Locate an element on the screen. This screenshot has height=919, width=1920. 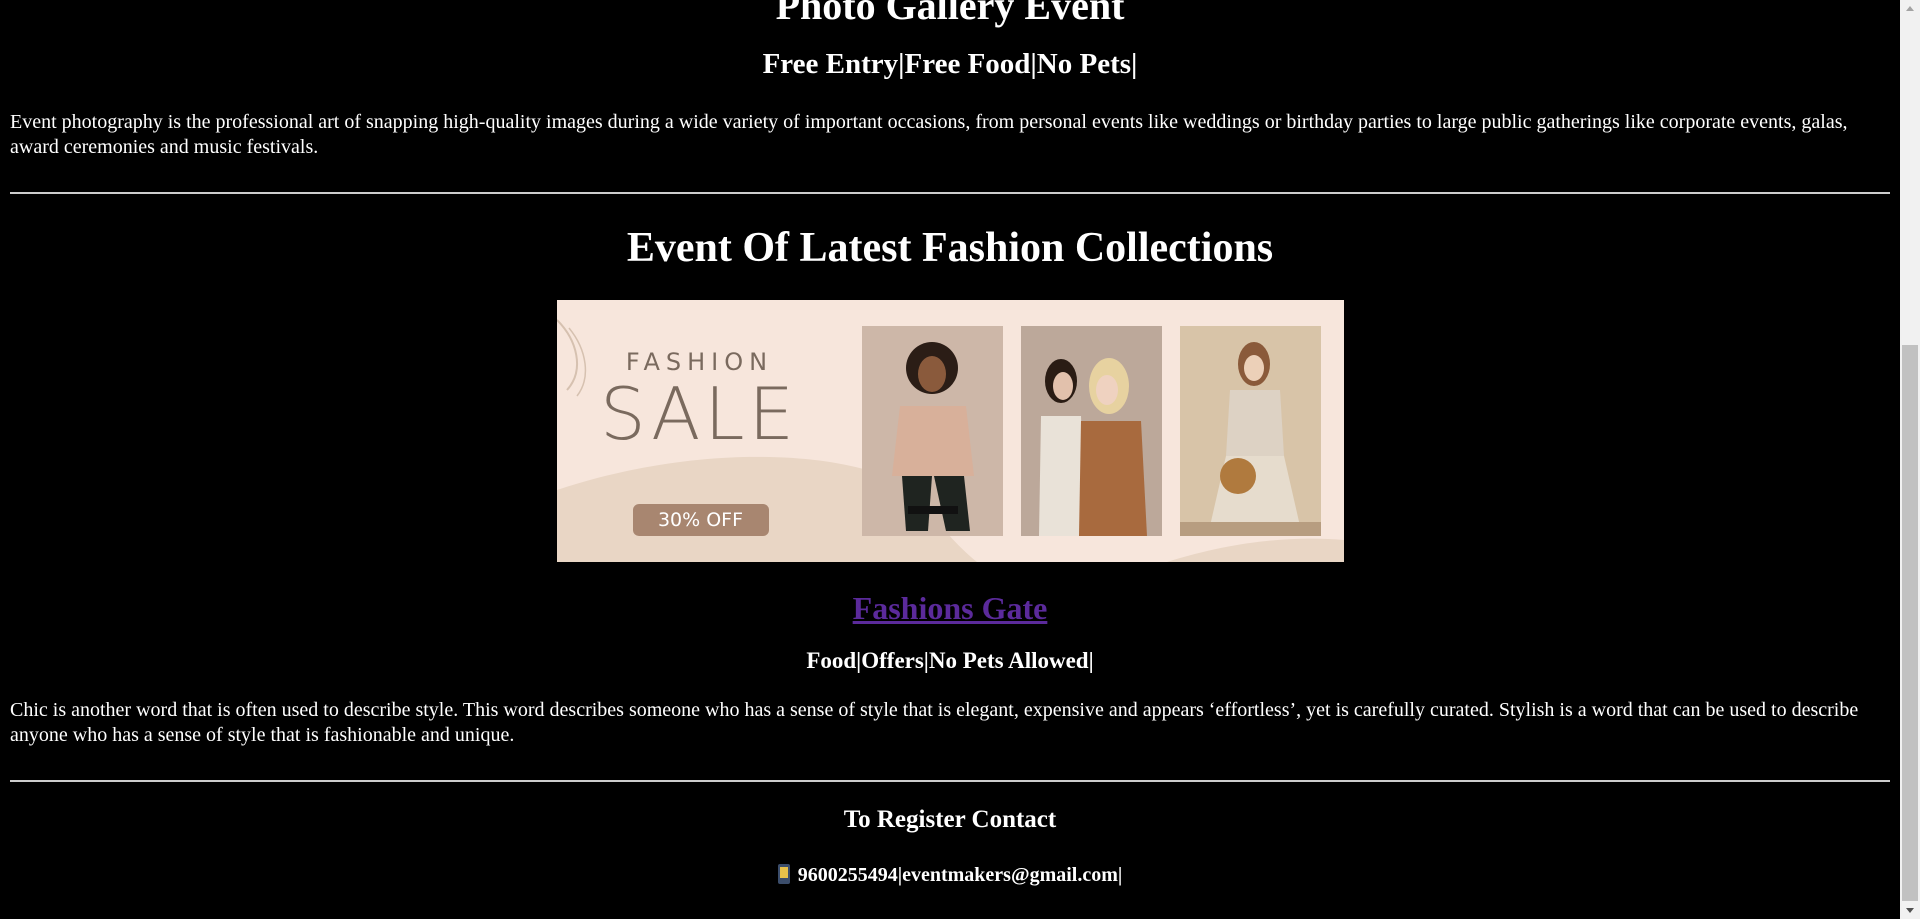
contact-details-text: 9600255494|eventmakers@gmail.com| is located at coordinates (960, 875).